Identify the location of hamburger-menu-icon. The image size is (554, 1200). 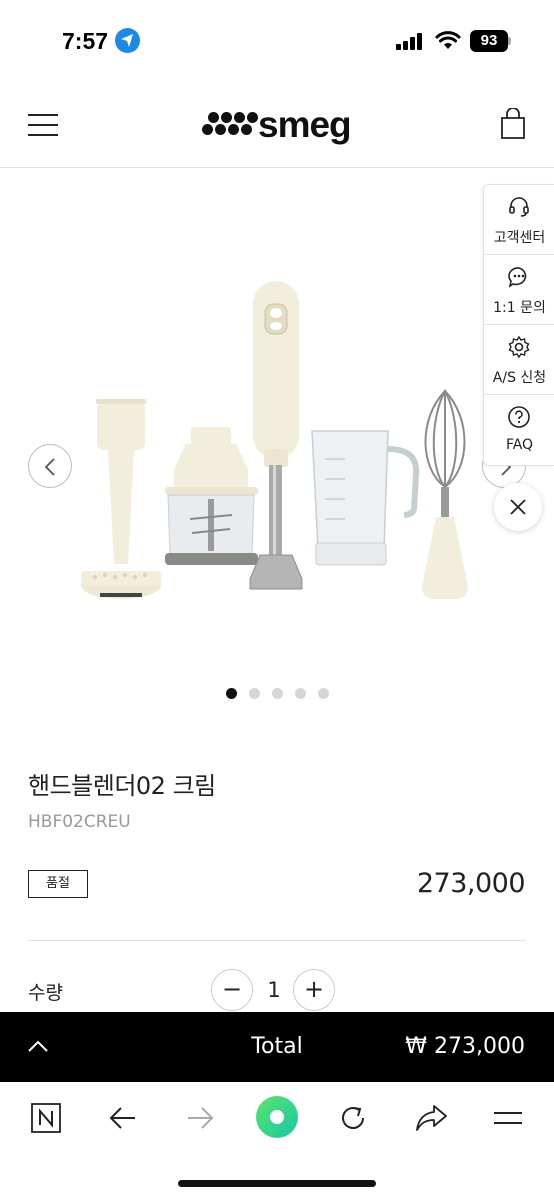
(43, 125).